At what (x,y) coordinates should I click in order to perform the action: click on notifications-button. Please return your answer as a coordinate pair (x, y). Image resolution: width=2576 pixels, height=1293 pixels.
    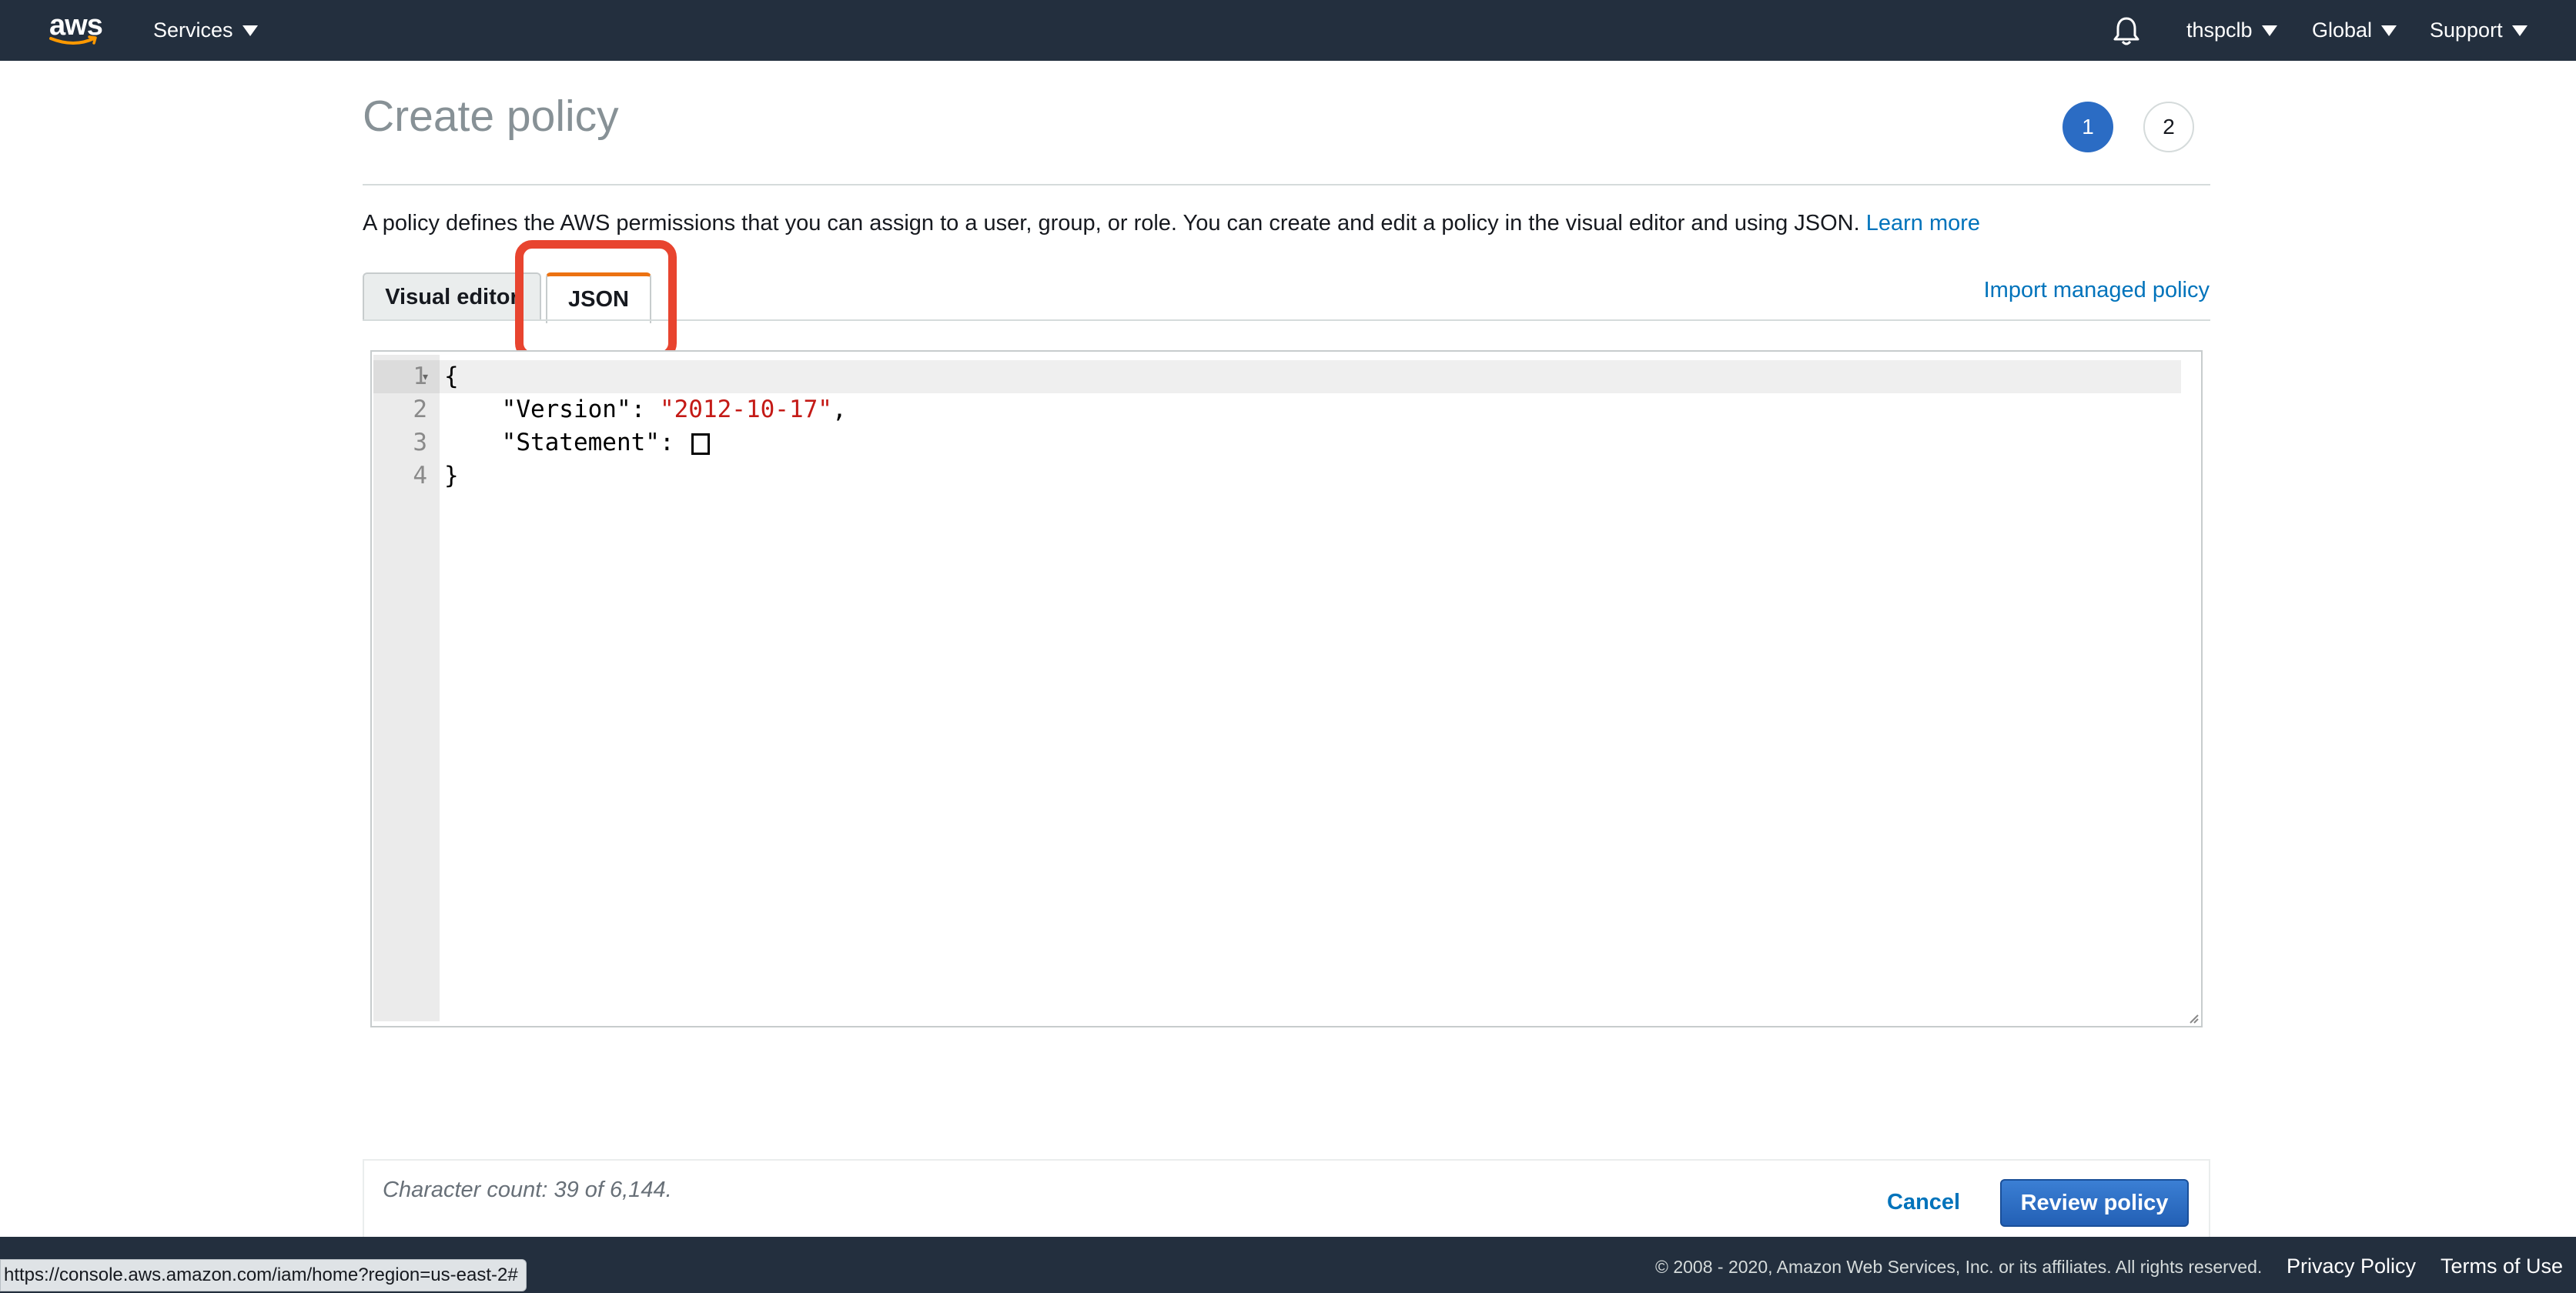
    Looking at the image, I should click on (2126, 30).